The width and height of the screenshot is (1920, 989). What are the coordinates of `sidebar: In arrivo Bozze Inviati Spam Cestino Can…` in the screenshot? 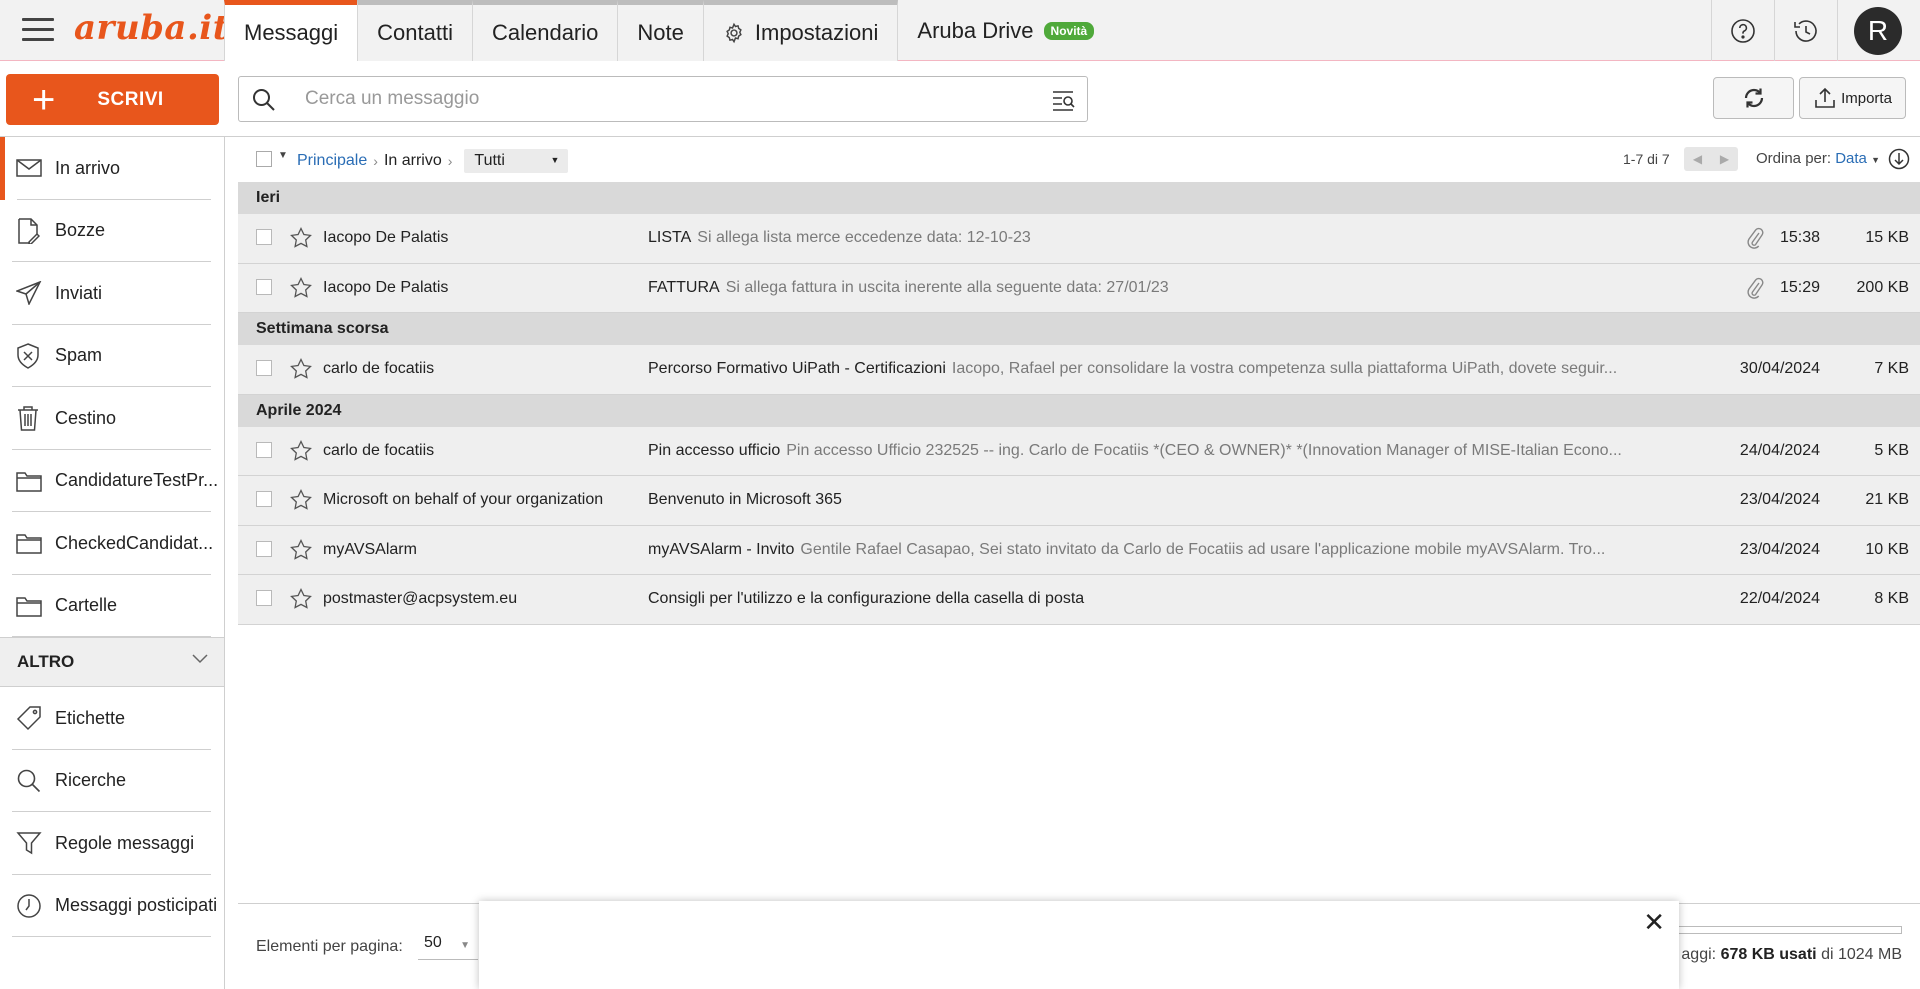 It's located at (112, 563).